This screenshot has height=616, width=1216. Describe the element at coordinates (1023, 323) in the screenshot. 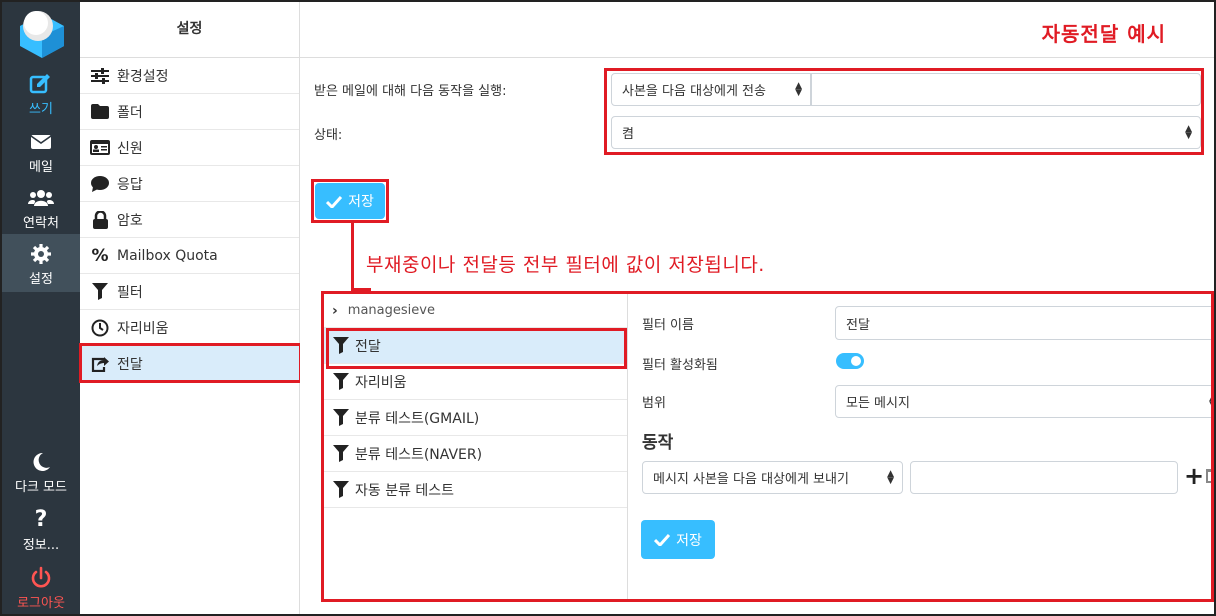

I see `filter-name-input: 전달` at that location.